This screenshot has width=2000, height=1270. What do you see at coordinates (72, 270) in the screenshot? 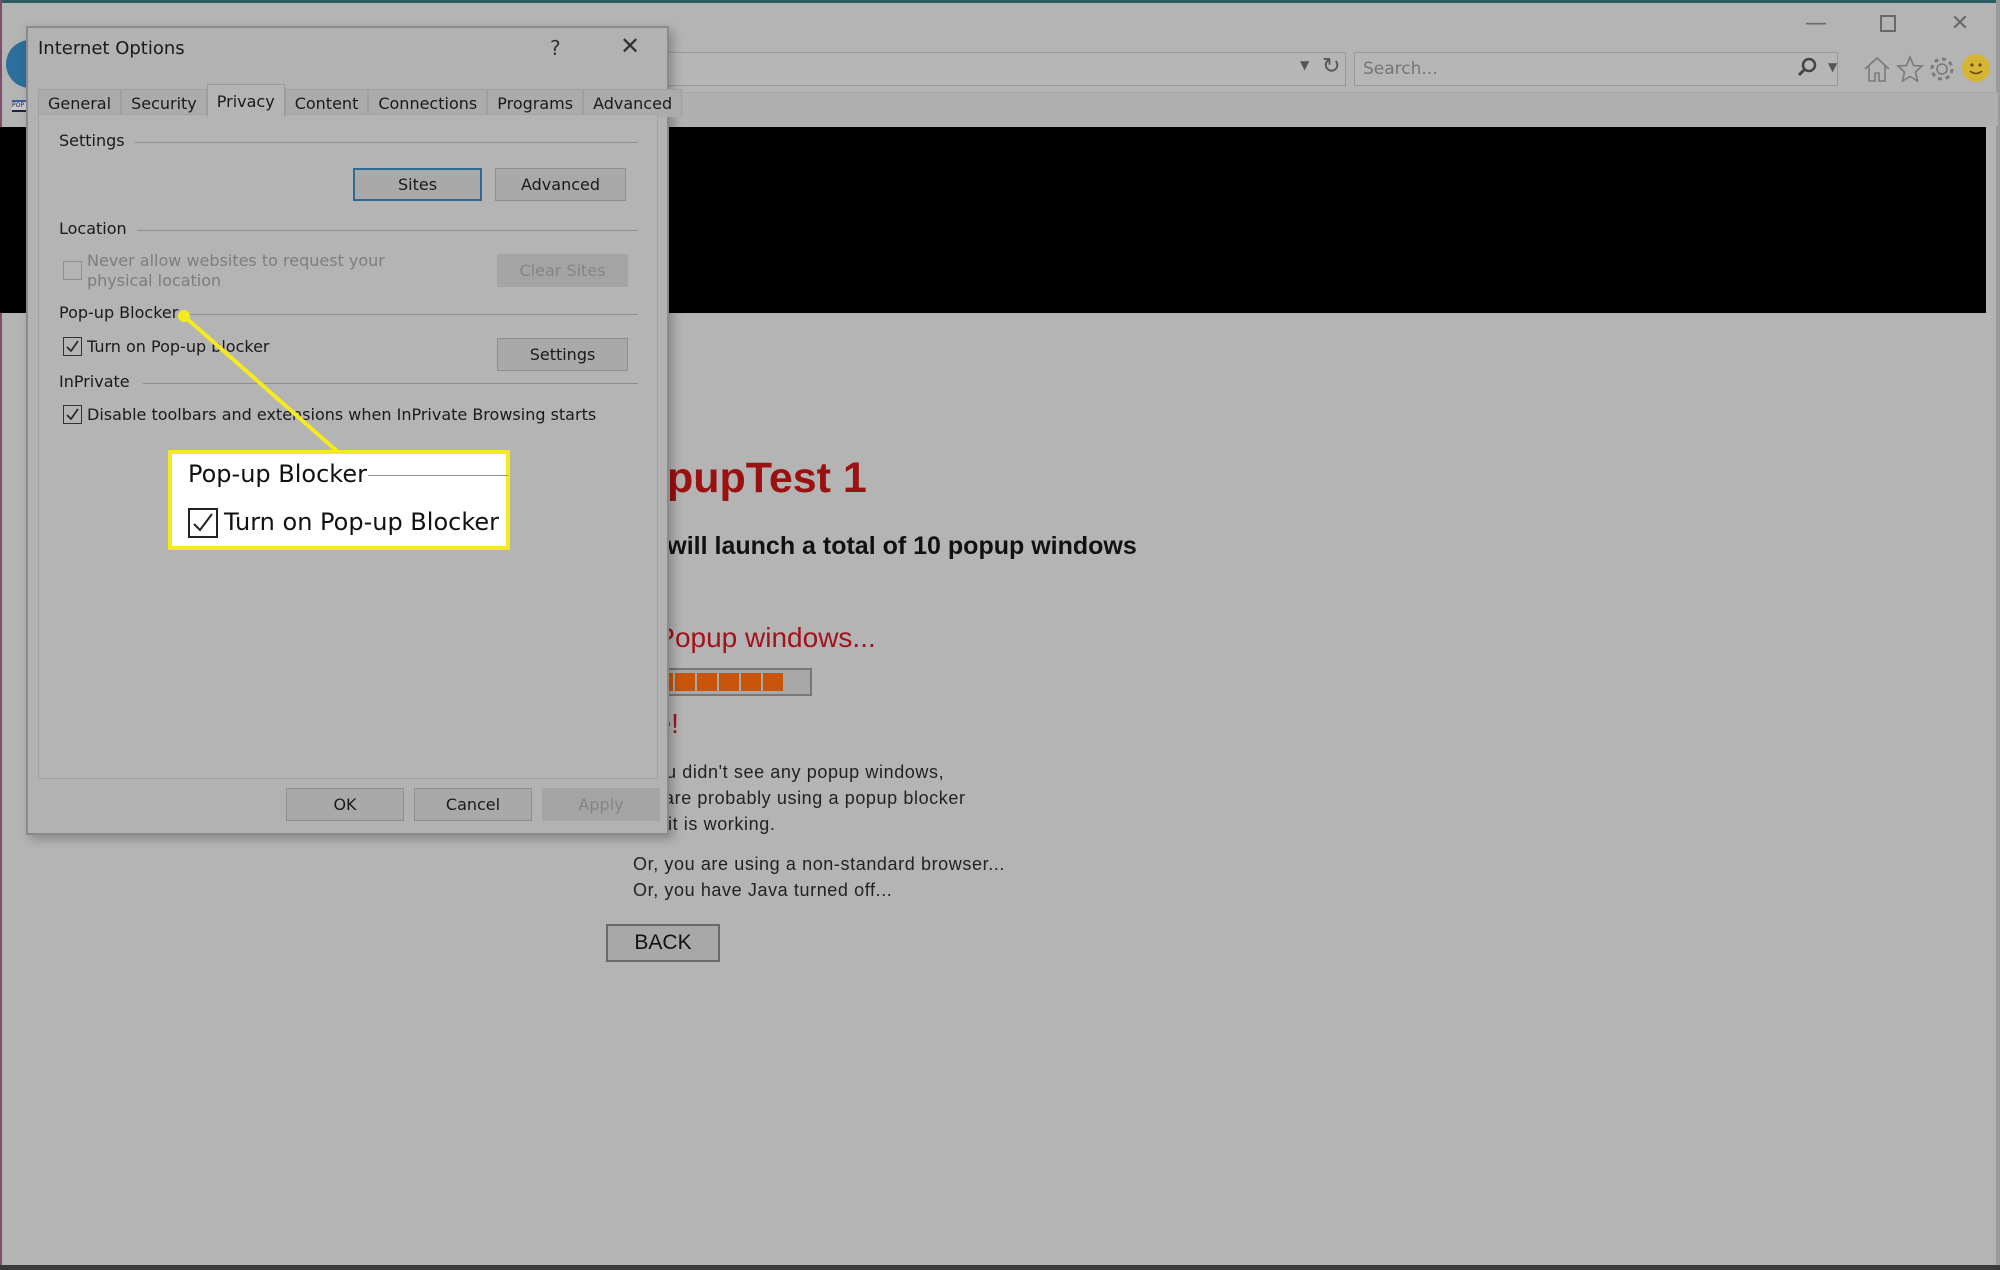
I see `never-allow-location-checkbox` at bounding box center [72, 270].